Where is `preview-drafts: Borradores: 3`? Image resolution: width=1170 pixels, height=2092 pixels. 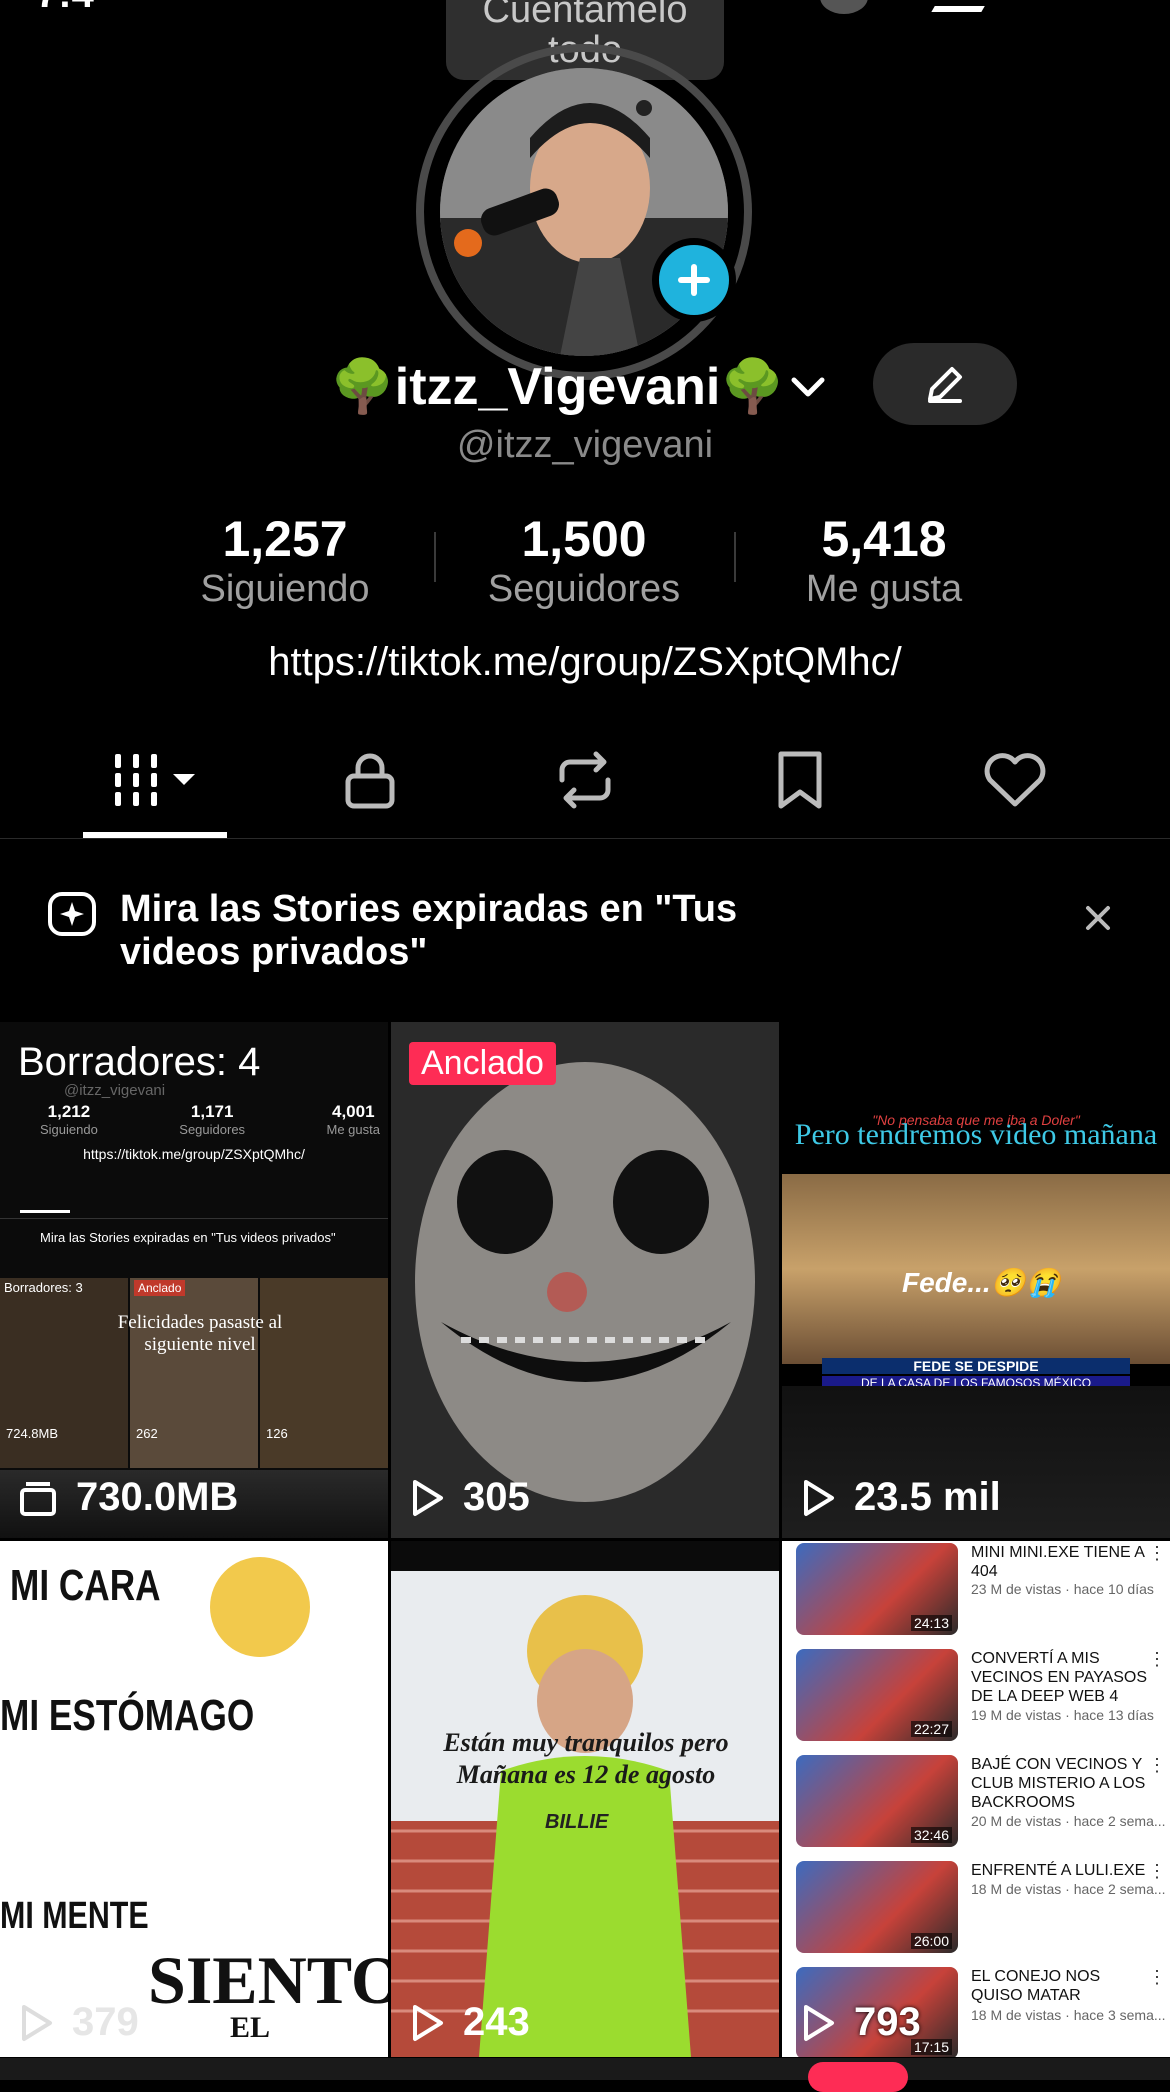 preview-drafts: Borradores: 3 is located at coordinates (43, 1287).